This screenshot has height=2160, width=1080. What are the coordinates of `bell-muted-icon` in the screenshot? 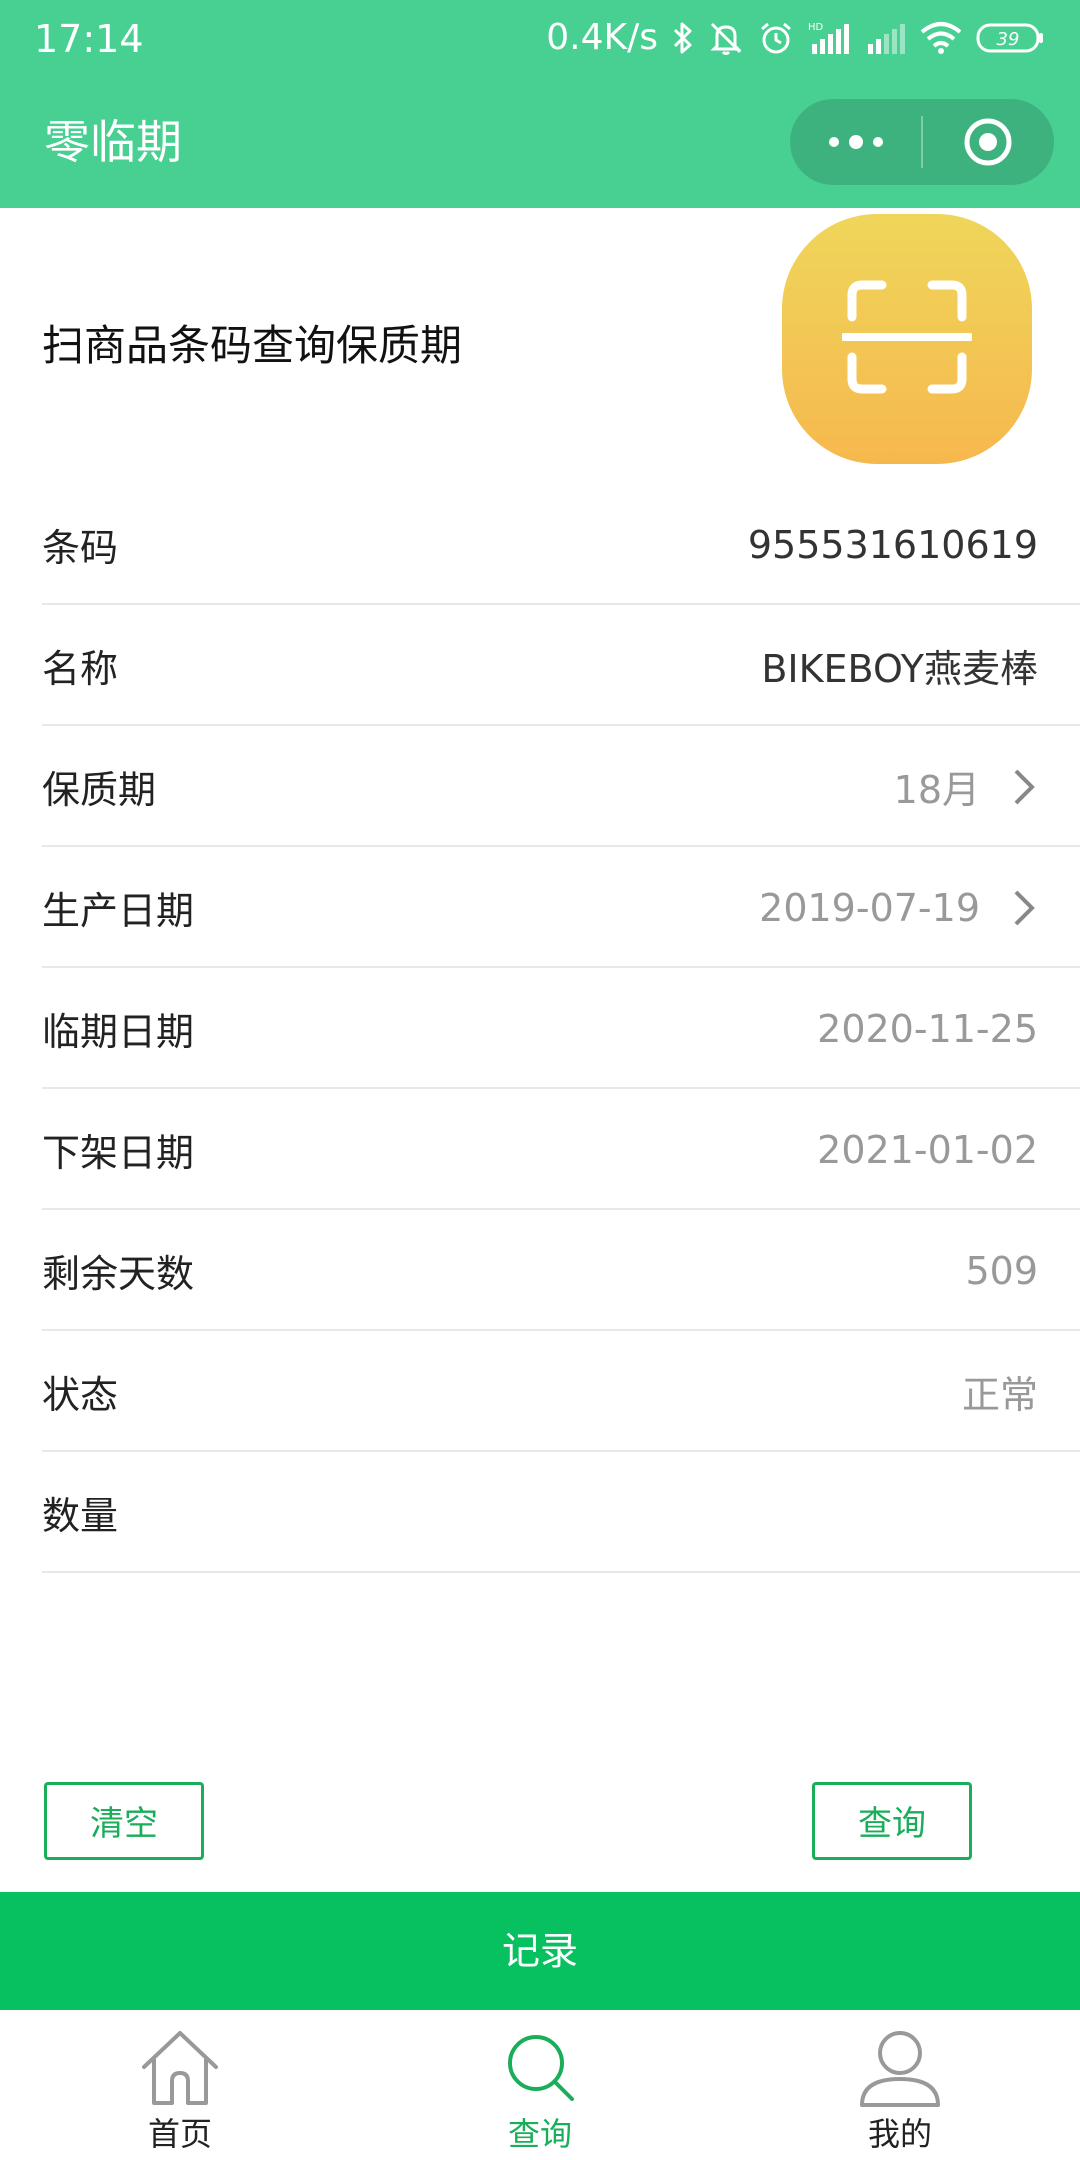 It's located at (726, 38).